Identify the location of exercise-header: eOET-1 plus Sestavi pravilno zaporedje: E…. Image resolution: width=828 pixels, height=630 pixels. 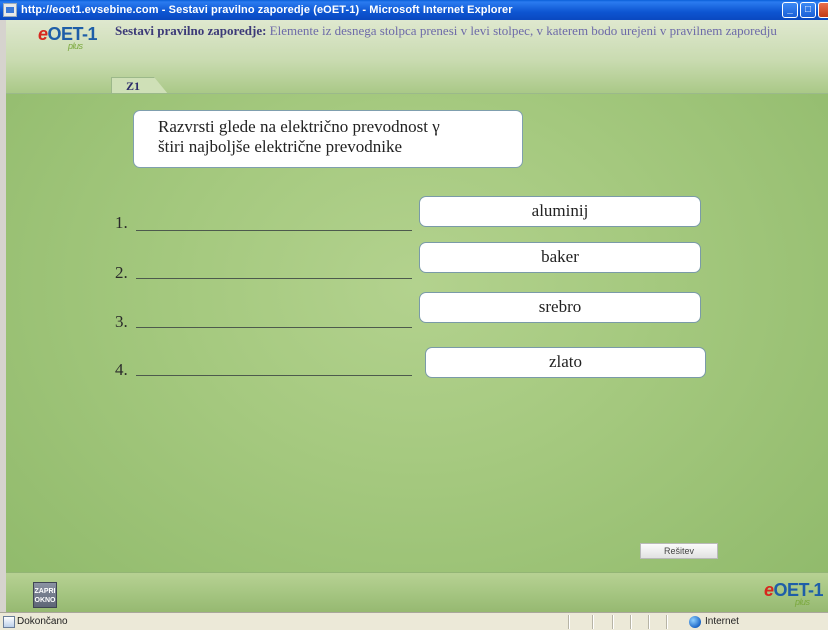
(417, 57).